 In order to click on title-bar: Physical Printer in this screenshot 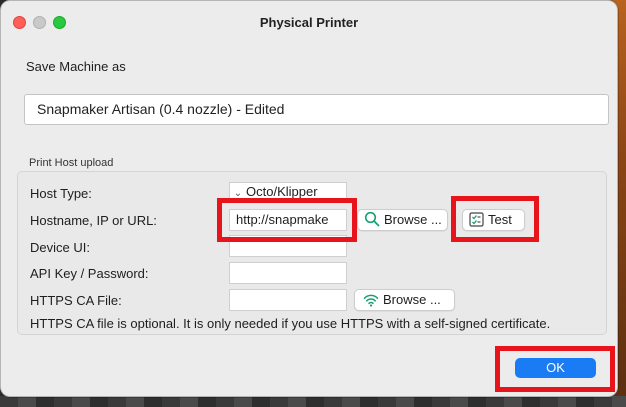, I will do `click(309, 23)`.